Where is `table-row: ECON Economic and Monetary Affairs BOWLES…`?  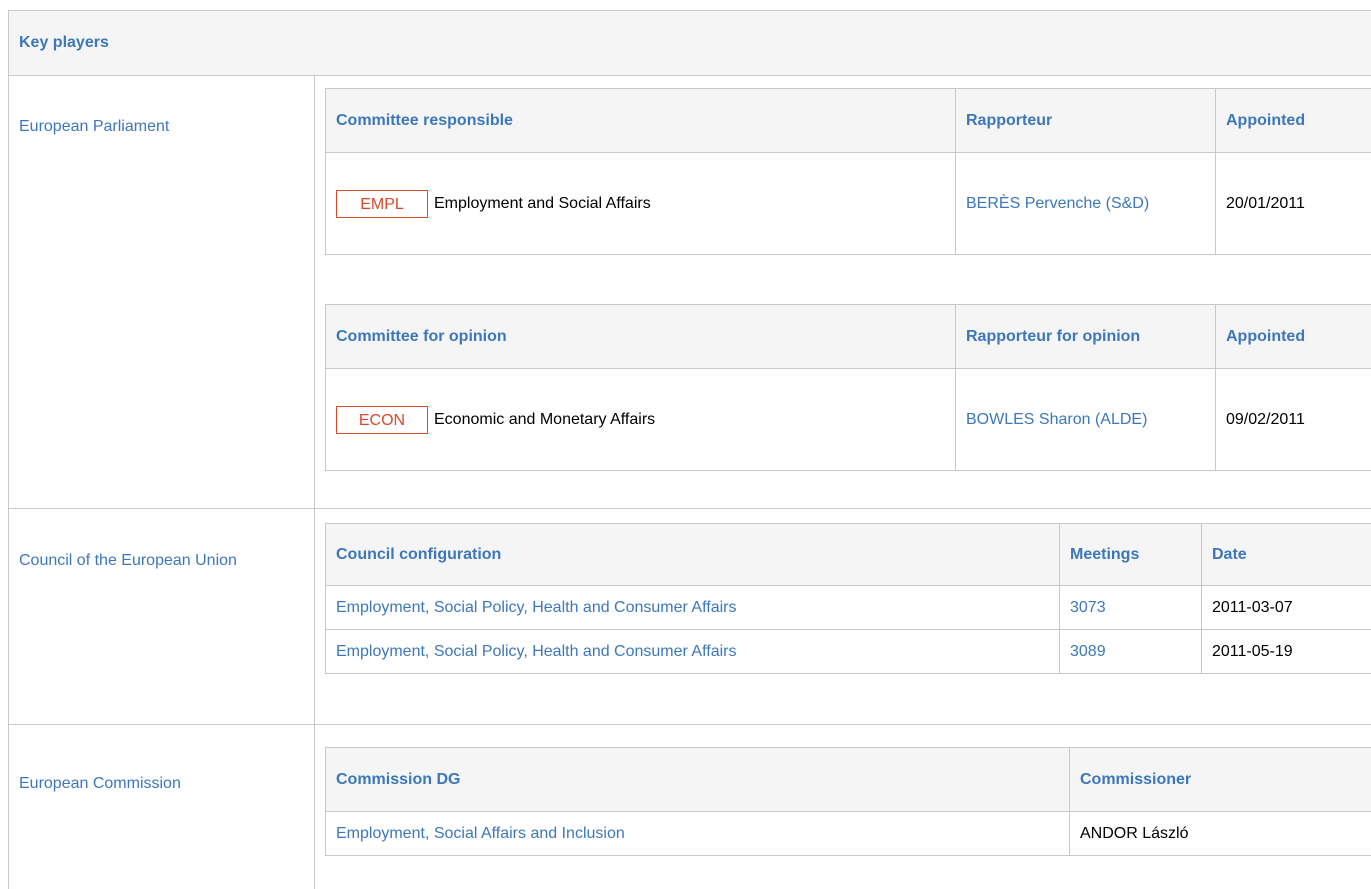 table-row: ECON Economic and Monetary Affairs BOWLES… is located at coordinates (848, 420).